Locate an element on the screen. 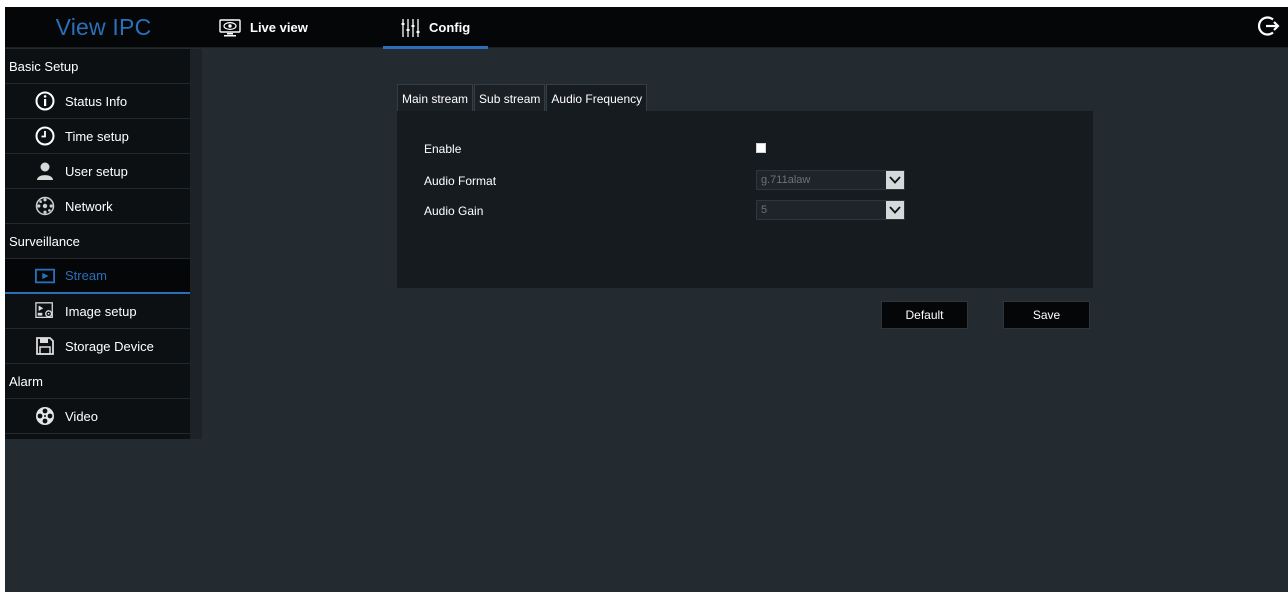 This screenshot has width=1288, height=592. sidebar-item-label: Time setup is located at coordinates (97, 136).